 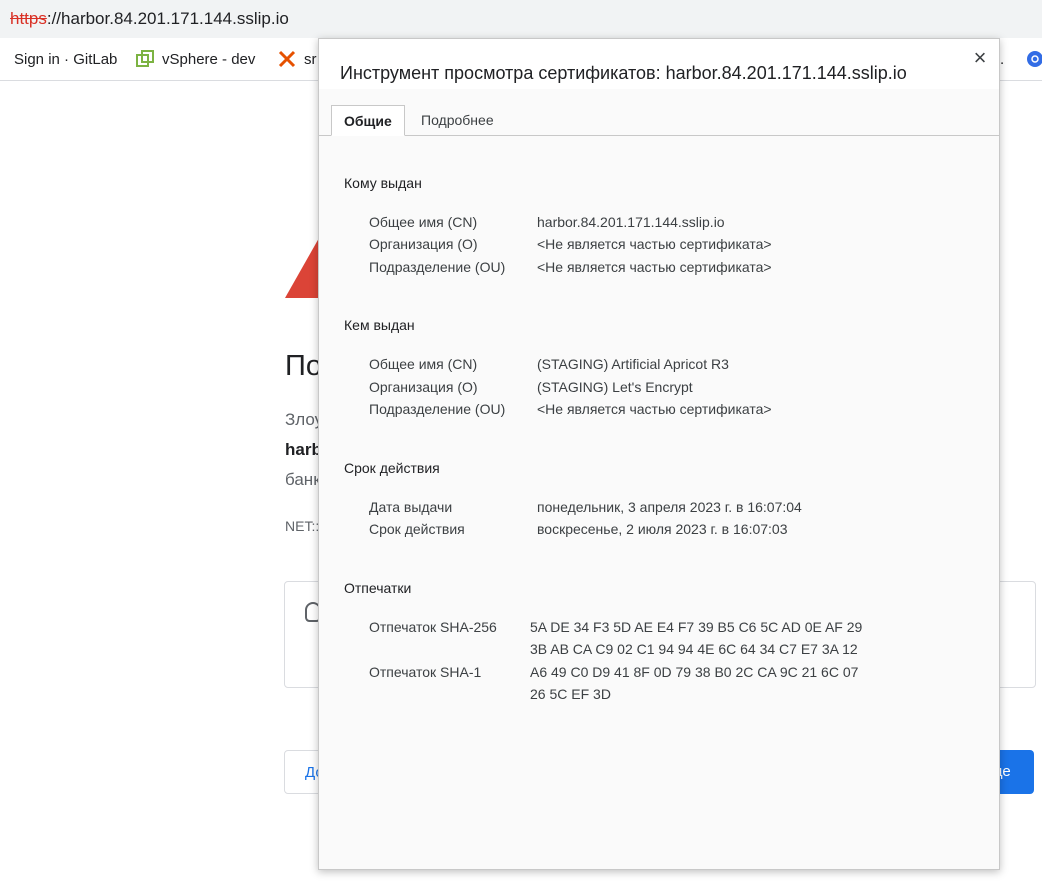 I want to click on bookmark-vsphere: vSphere - dev, so click(x=195, y=59).